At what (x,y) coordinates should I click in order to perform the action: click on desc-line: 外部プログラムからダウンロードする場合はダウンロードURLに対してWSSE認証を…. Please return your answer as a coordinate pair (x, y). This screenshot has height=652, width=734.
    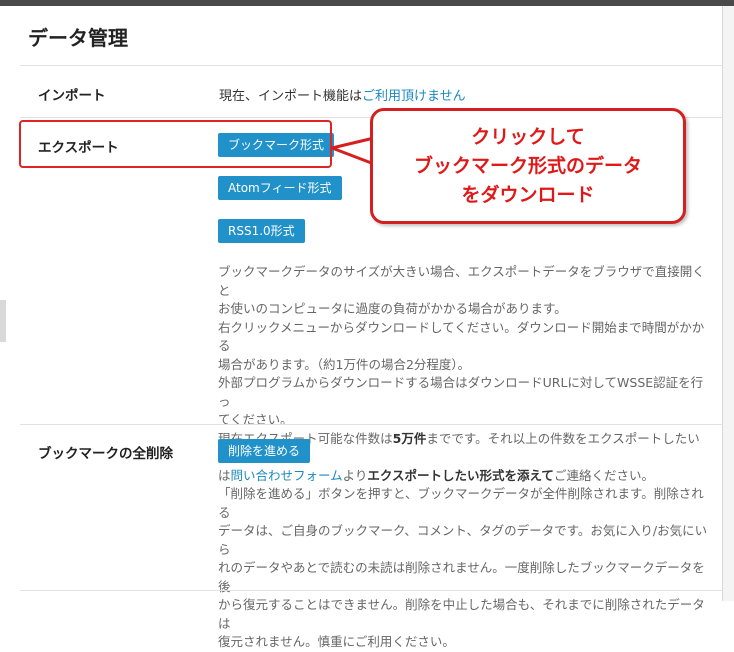
    Looking at the image, I should click on (461, 392).